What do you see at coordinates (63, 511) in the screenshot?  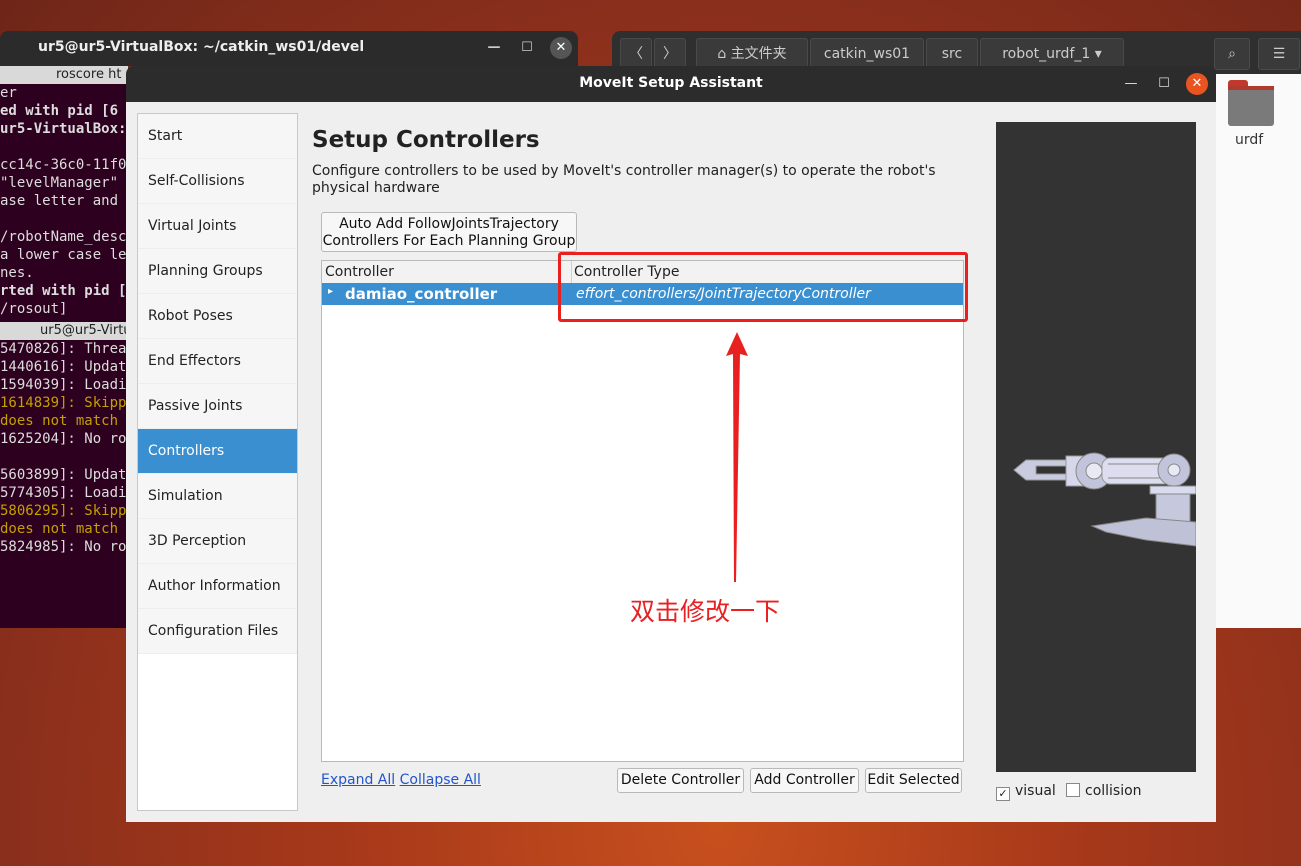 I see `terminal-line: 5806295]: Skipp` at bounding box center [63, 511].